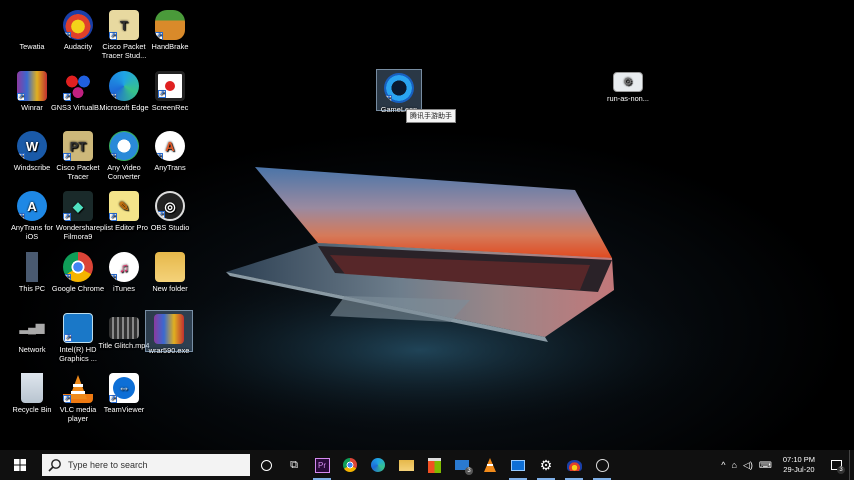  What do you see at coordinates (399, 88) in the screenshot?
I see `gameloop-icon: ↗` at bounding box center [399, 88].